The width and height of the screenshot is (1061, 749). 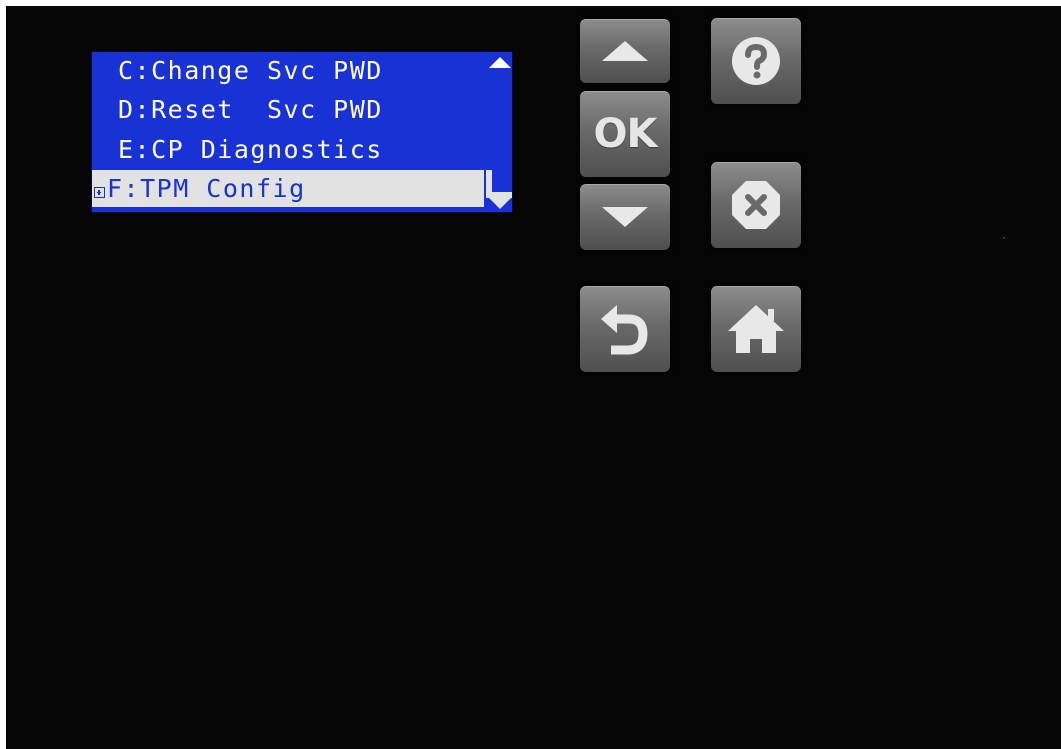 What do you see at coordinates (99, 192) in the screenshot?
I see `expand-icon` at bounding box center [99, 192].